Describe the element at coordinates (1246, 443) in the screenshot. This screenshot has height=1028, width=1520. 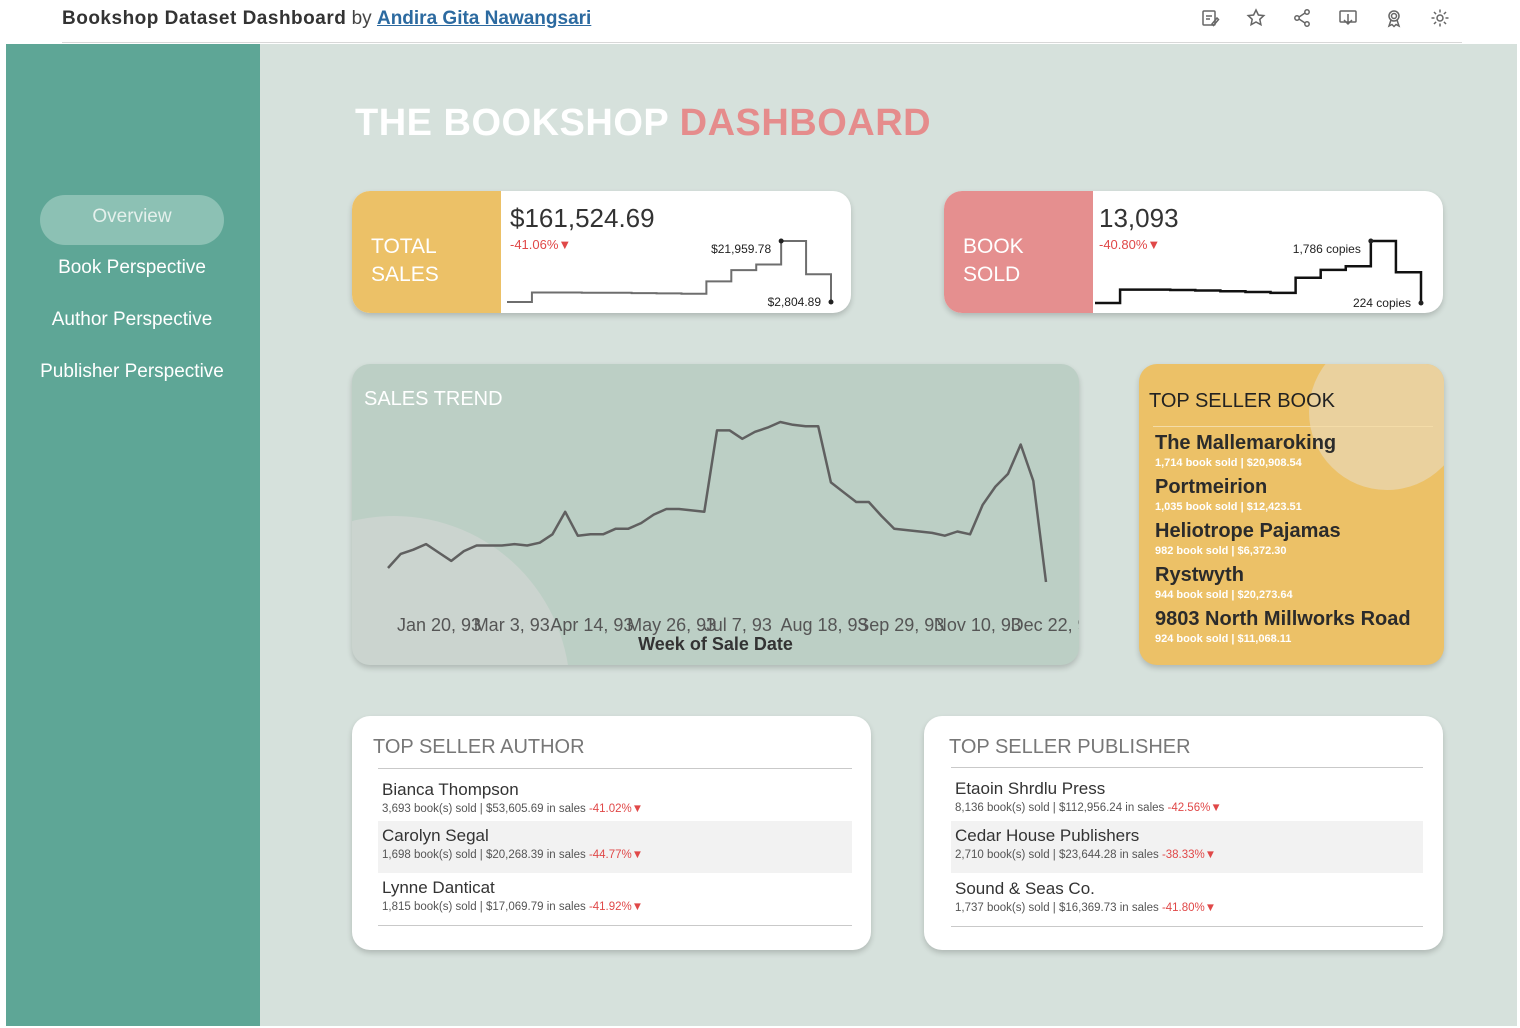
I see `book-name: The Mallemaroking` at that location.